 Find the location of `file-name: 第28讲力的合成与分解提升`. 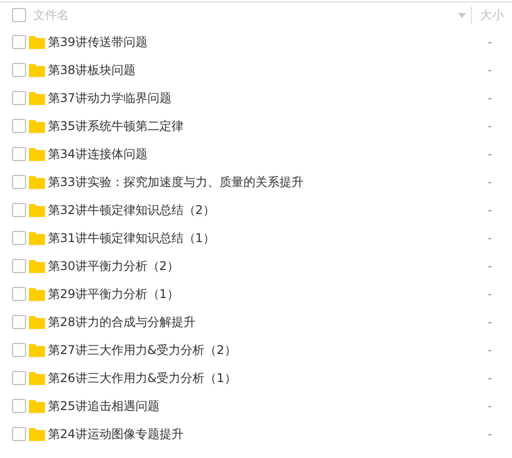

file-name: 第28讲力的合成与分解提升 is located at coordinates (268, 322).